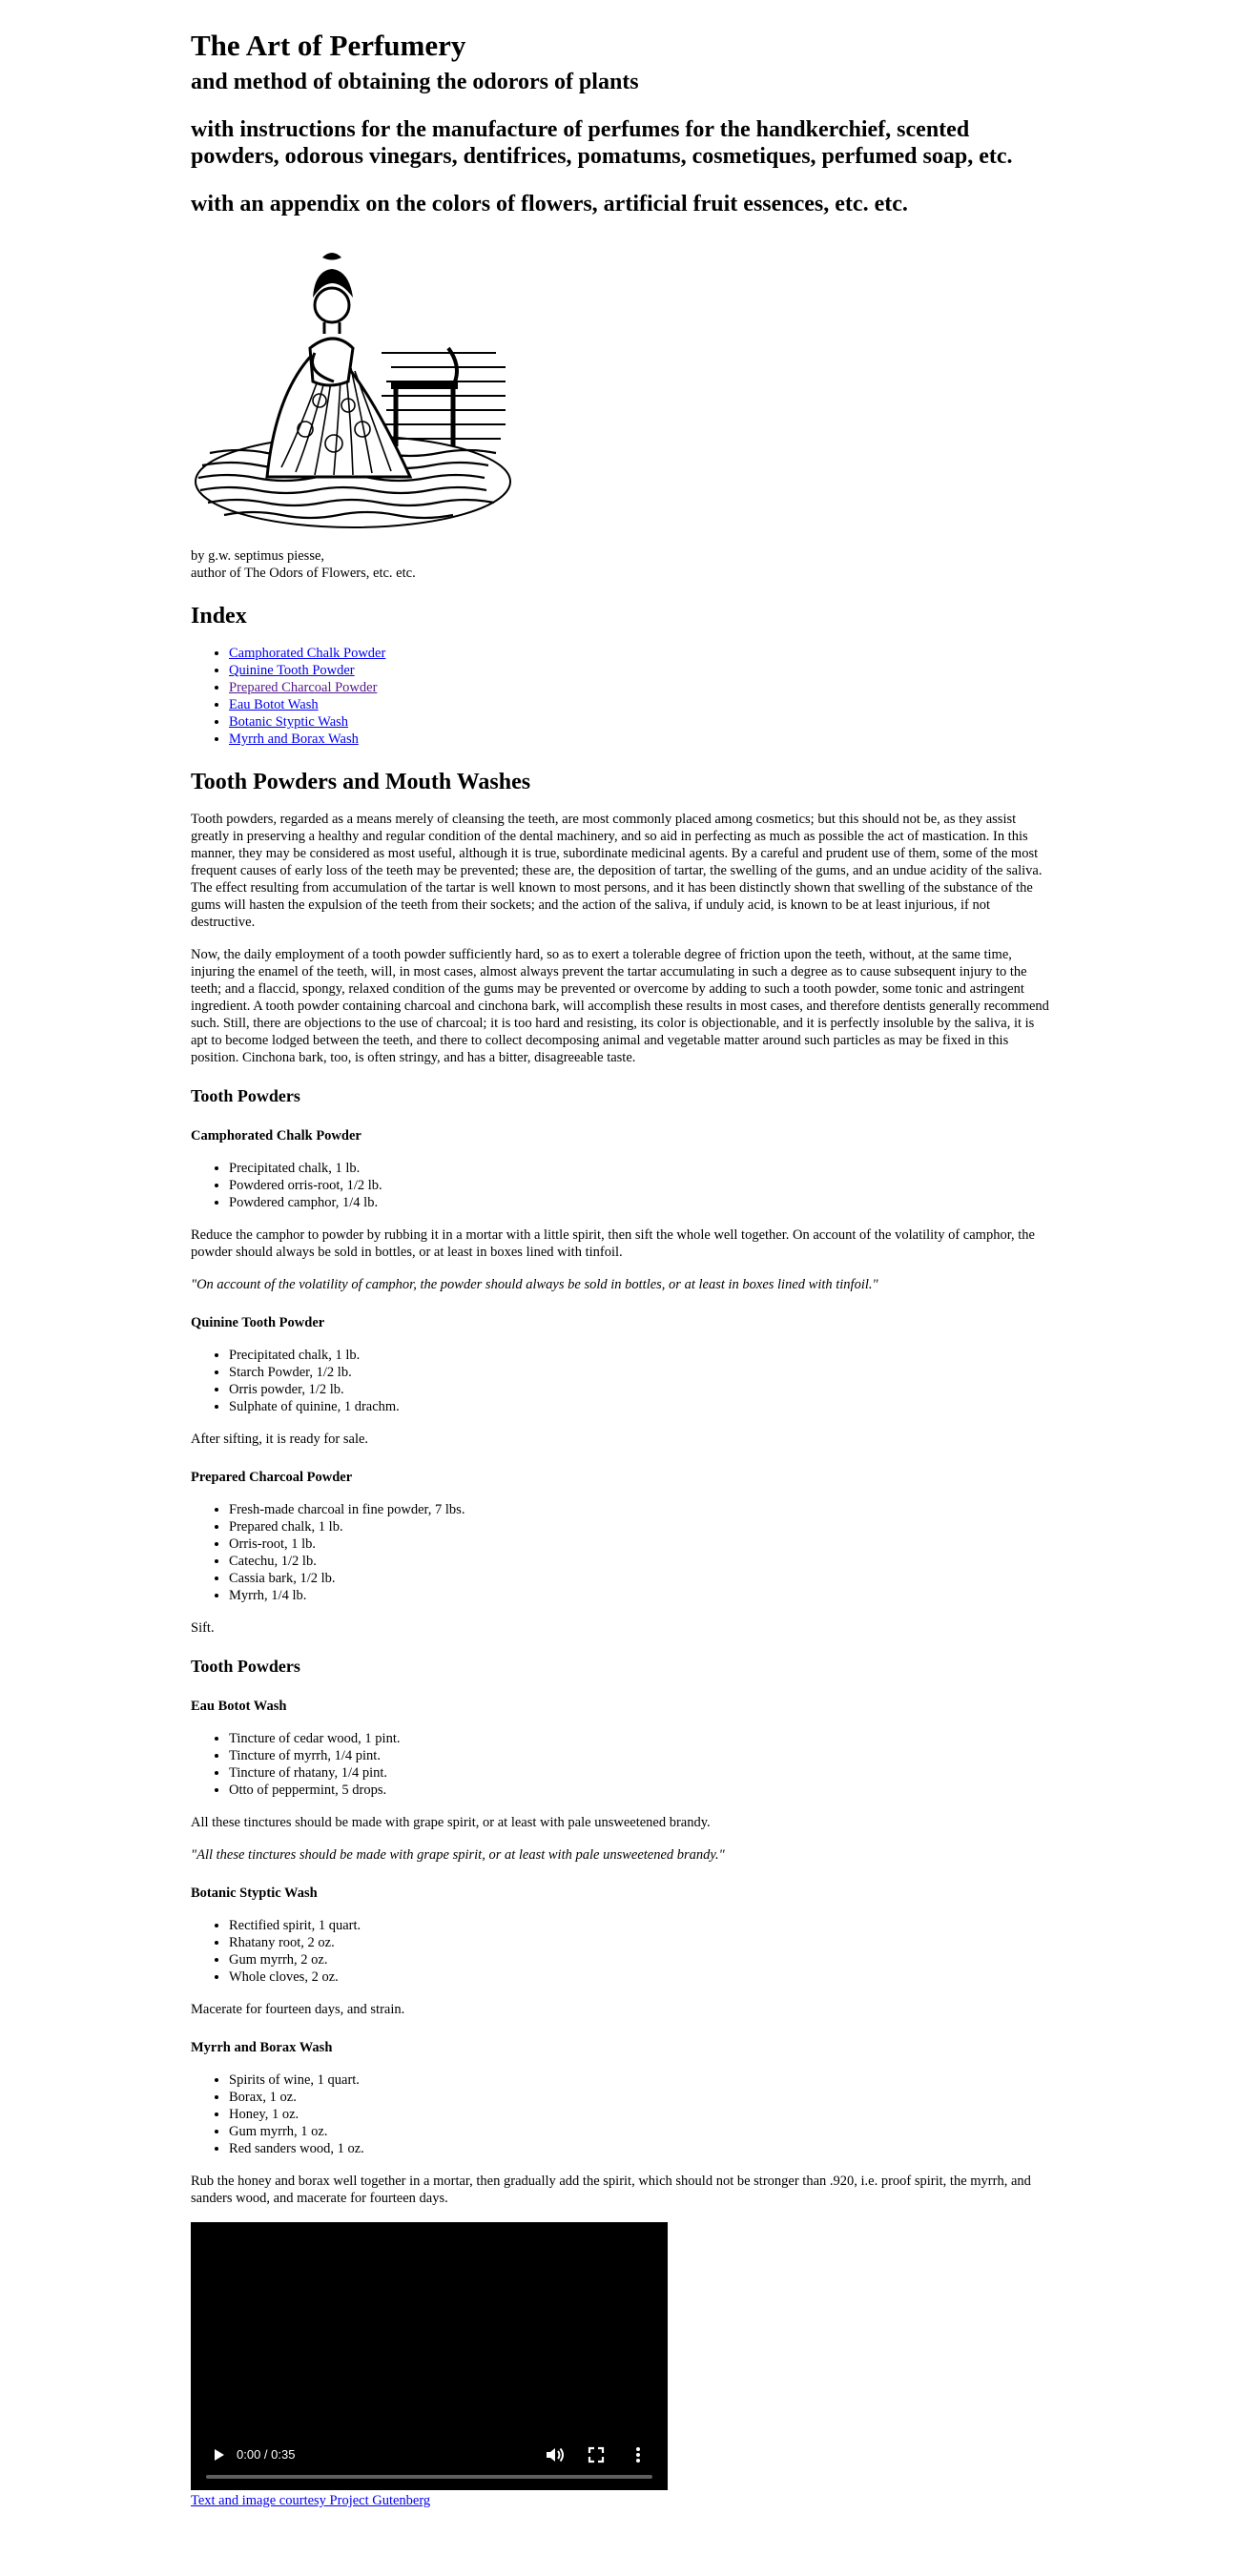 The width and height of the screenshot is (1239, 2576). I want to click on recipe-instructions: After sifting, it is ready for sale., so click(280, 1439).